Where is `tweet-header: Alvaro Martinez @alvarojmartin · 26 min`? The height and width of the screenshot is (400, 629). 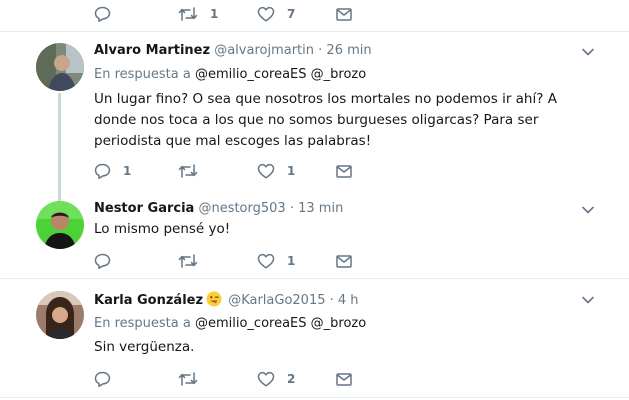
tweet-header: Alvaro Martinez @alvarojmartin · 26 min is located at coordinates (233, 51).